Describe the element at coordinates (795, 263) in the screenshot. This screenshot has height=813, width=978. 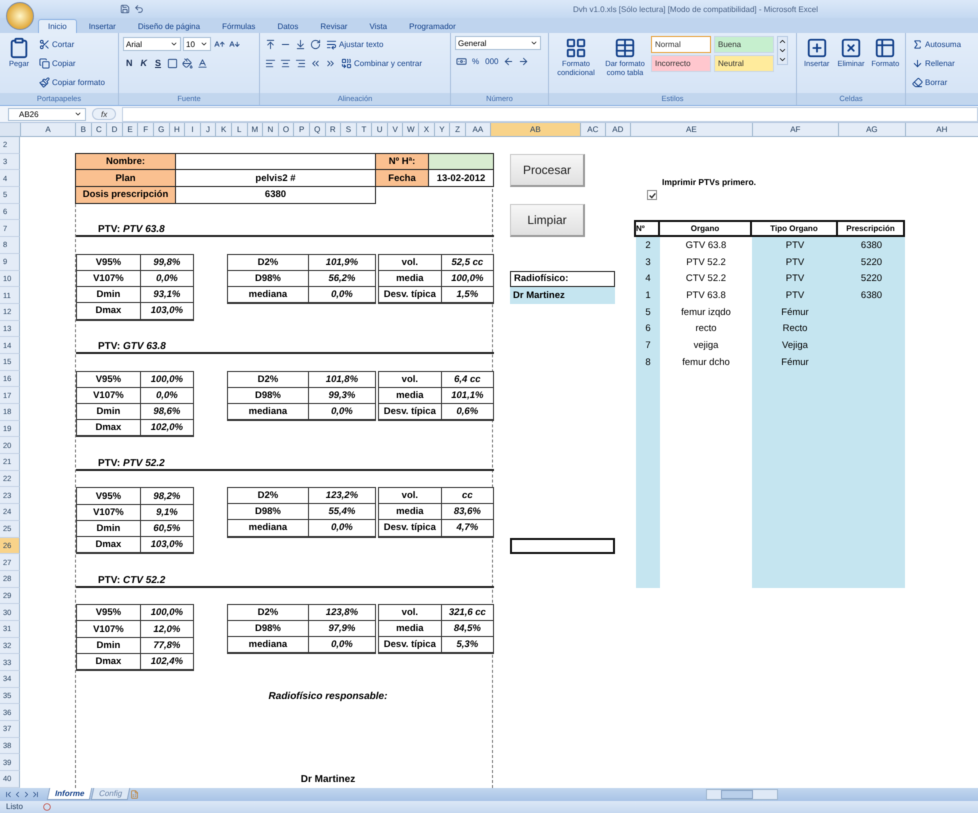
I see `table-cell-text: PTV` at that location.